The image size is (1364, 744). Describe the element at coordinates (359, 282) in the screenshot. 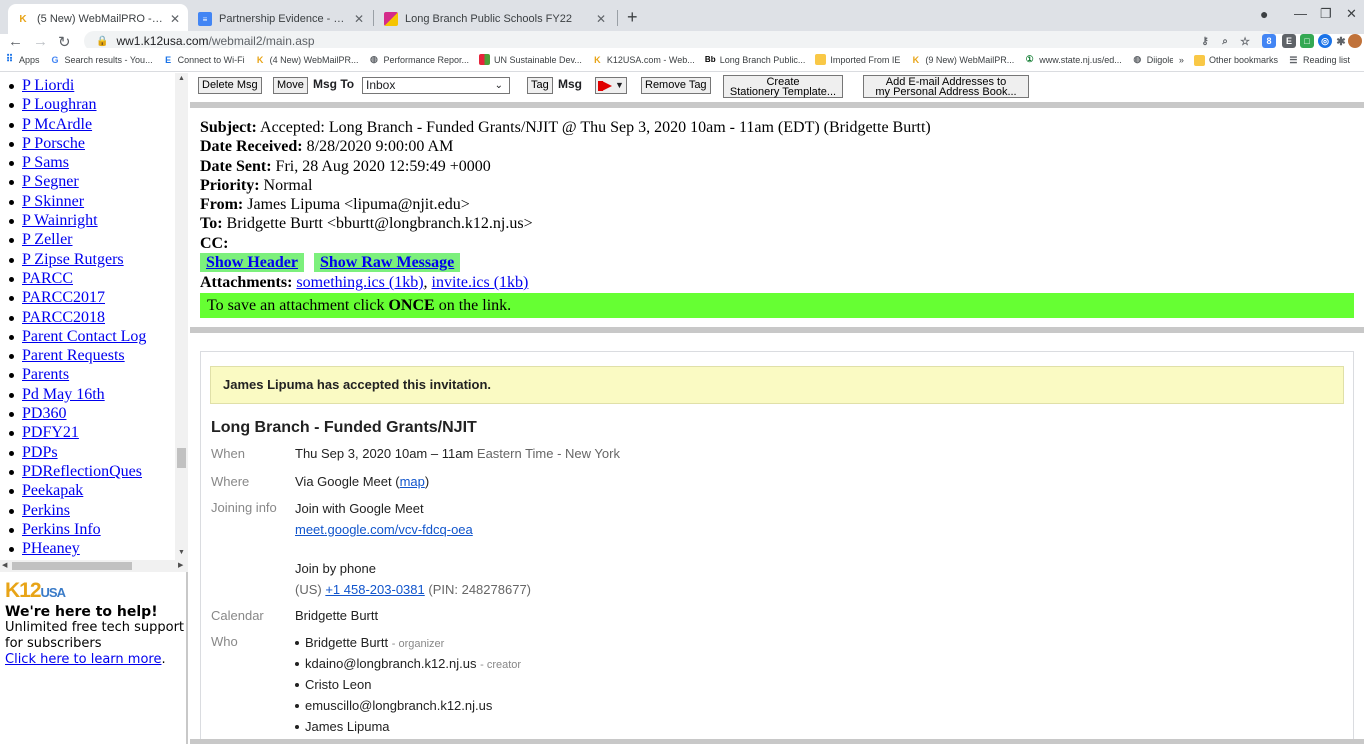

I see `attachment-link: something.ics (1kb)` at that location.